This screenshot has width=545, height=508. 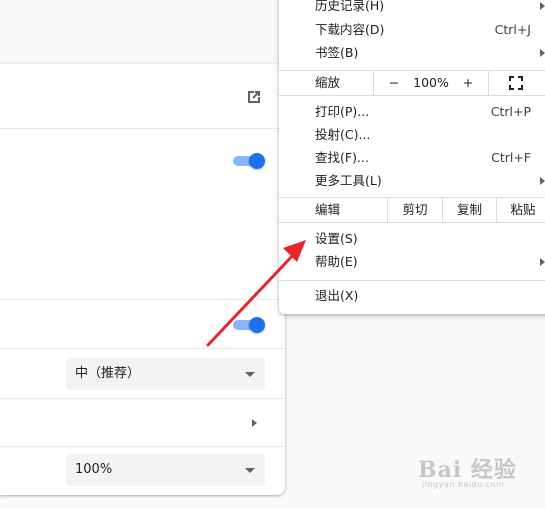 What do you see at coordinates (463, 484) in the screenshot?
I see `watermark-url: jingyan.baidu.com` at bounding box center [463, 484].